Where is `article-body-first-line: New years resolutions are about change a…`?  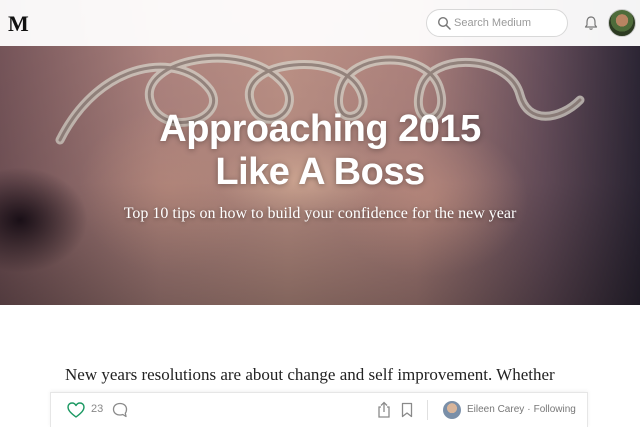
article-body-first-line: New years resolutions are about change a… is located at coordinates (310, 374).